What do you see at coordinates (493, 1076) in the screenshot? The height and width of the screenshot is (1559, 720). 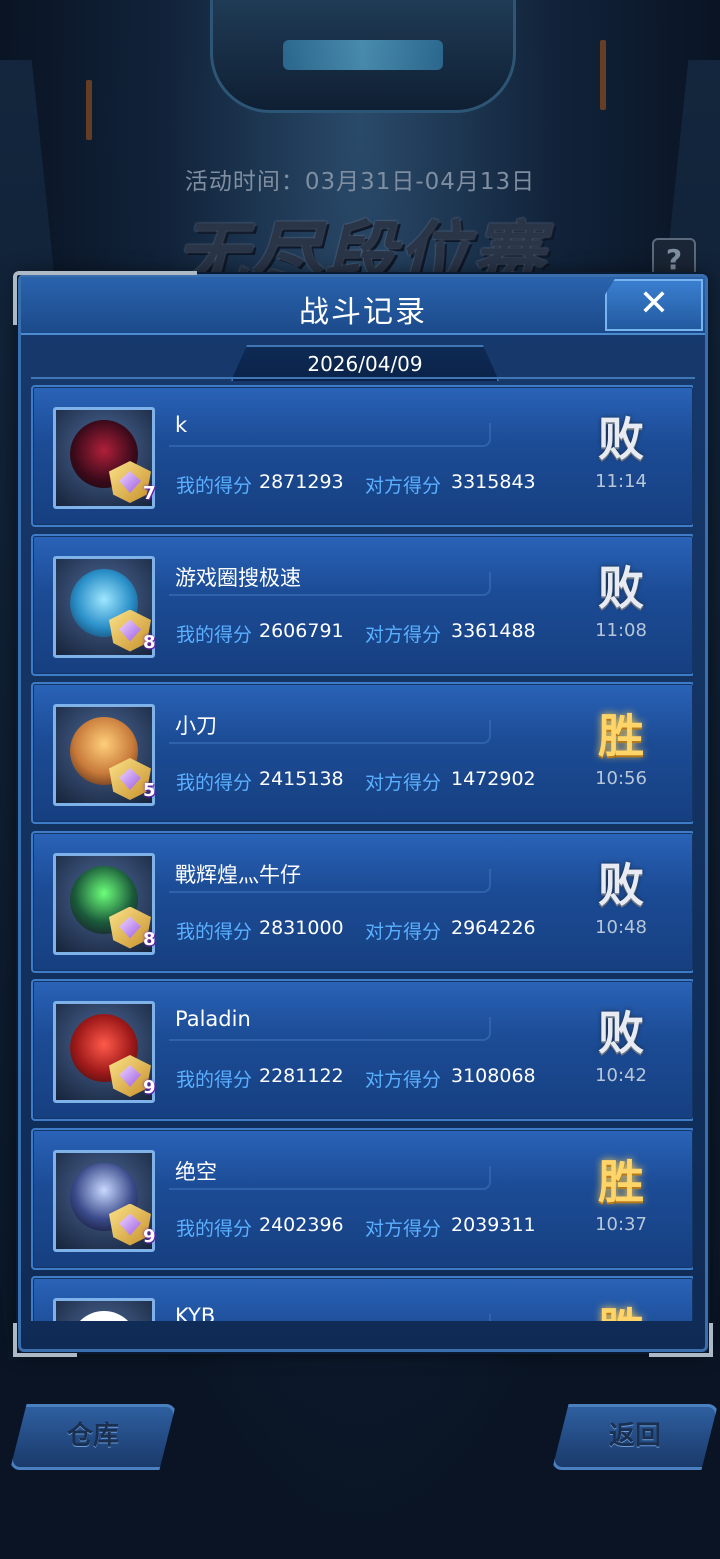 I see `opponent-score-value: 3108068` at bounding box center [493, 1076].